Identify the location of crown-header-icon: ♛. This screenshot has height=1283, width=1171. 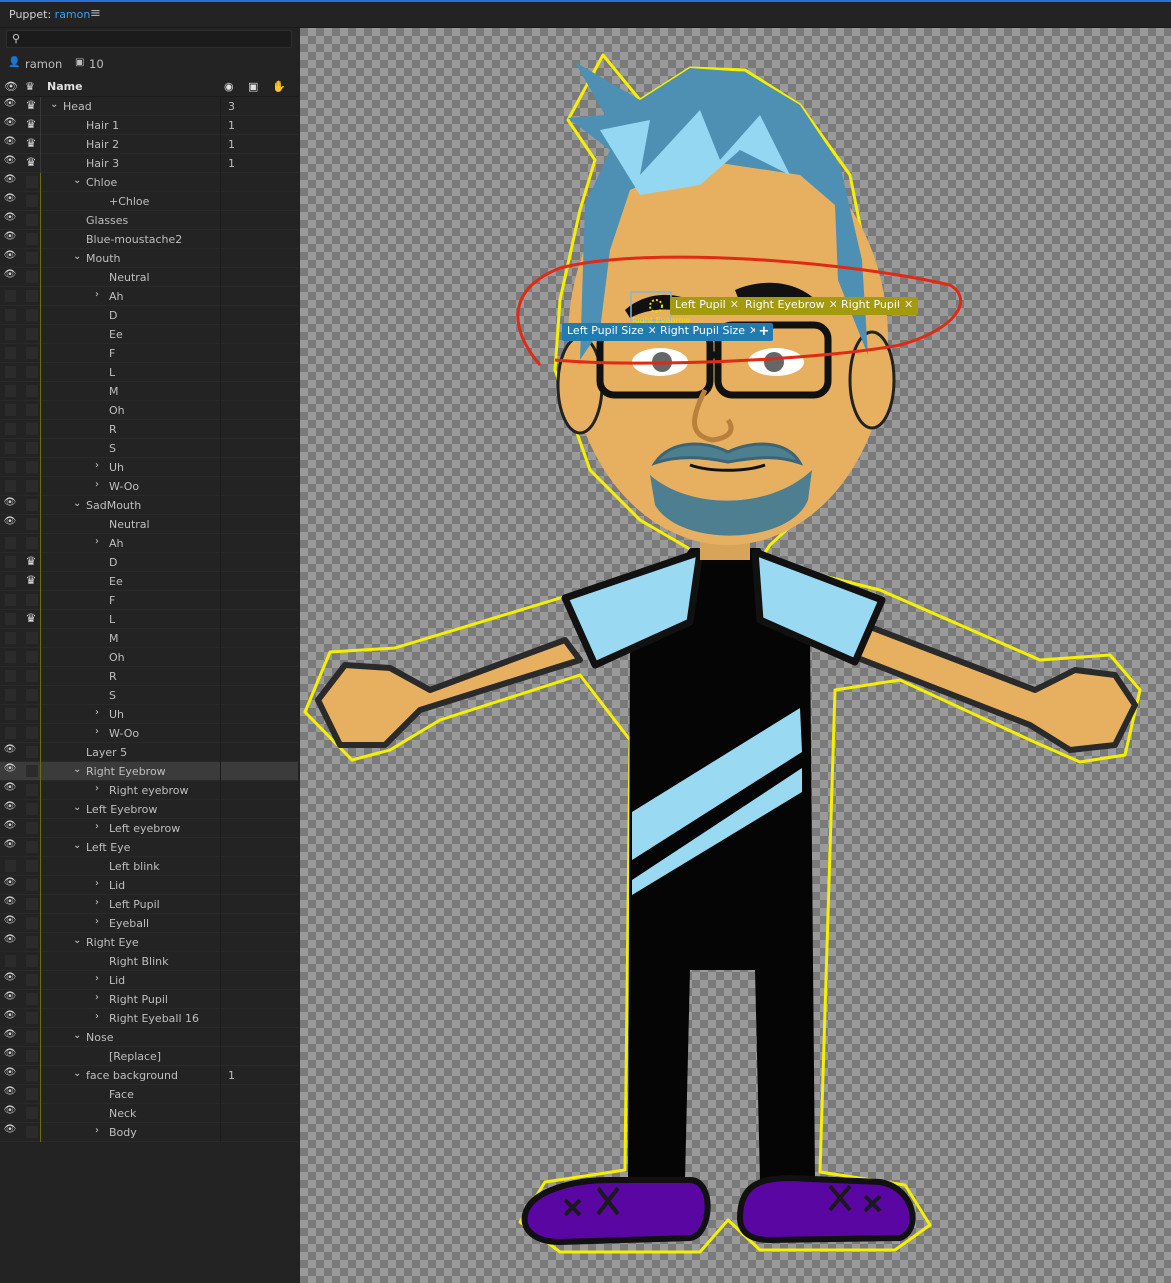
(30, 86).